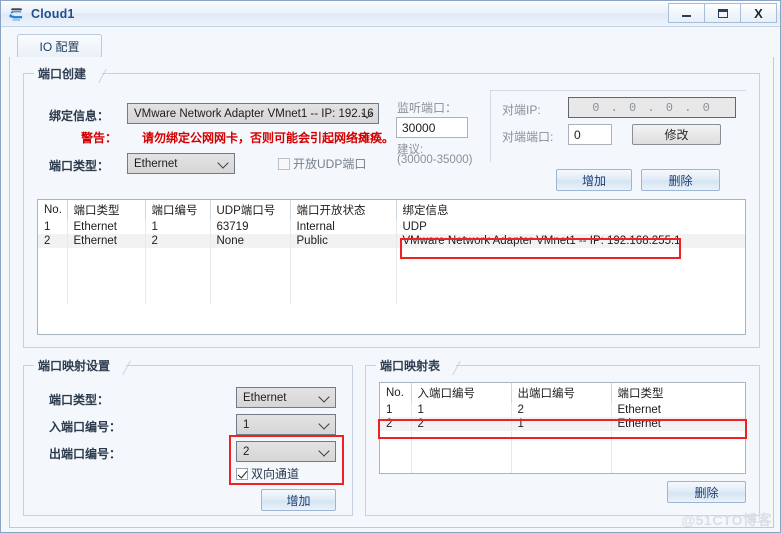 This screenshot has width=781, height=533. I want to click on window-controls: X, so click(722, 13).